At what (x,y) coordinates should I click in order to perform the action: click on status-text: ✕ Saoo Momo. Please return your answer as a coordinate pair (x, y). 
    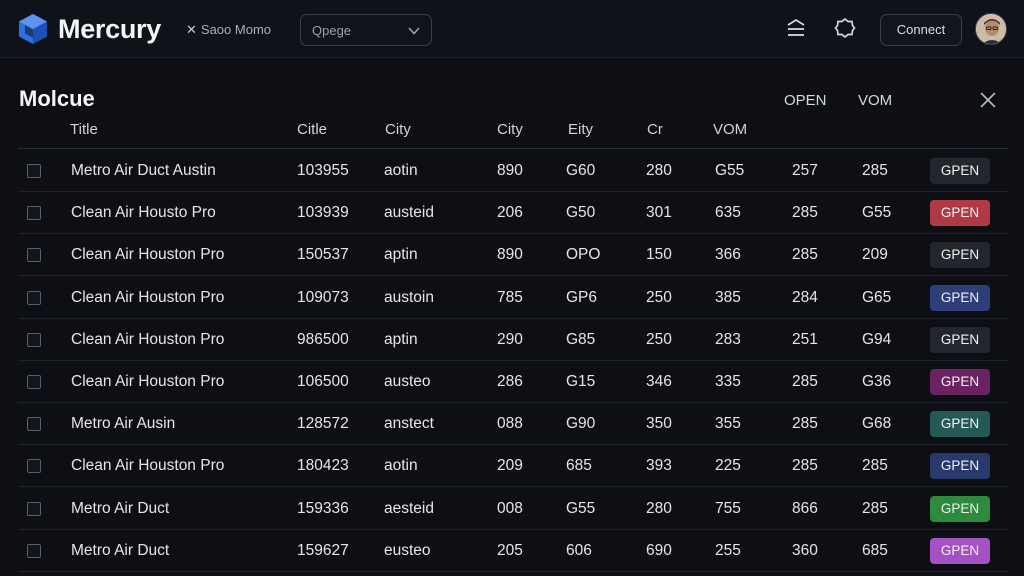
    Looking at the image, I should click on (228, 30).